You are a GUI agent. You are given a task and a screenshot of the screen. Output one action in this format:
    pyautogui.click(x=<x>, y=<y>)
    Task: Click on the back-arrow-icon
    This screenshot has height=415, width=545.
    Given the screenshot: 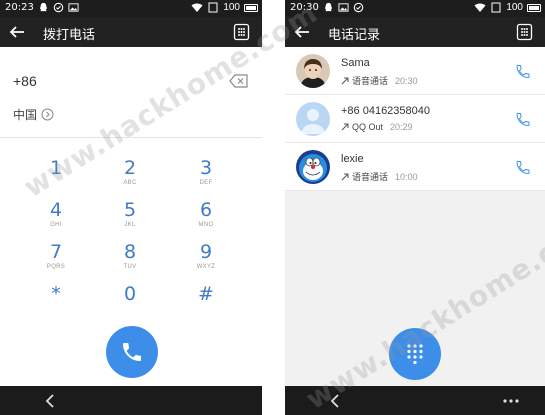 What is the action you would take?
    pyautogui.click(x=17, y=32)
    